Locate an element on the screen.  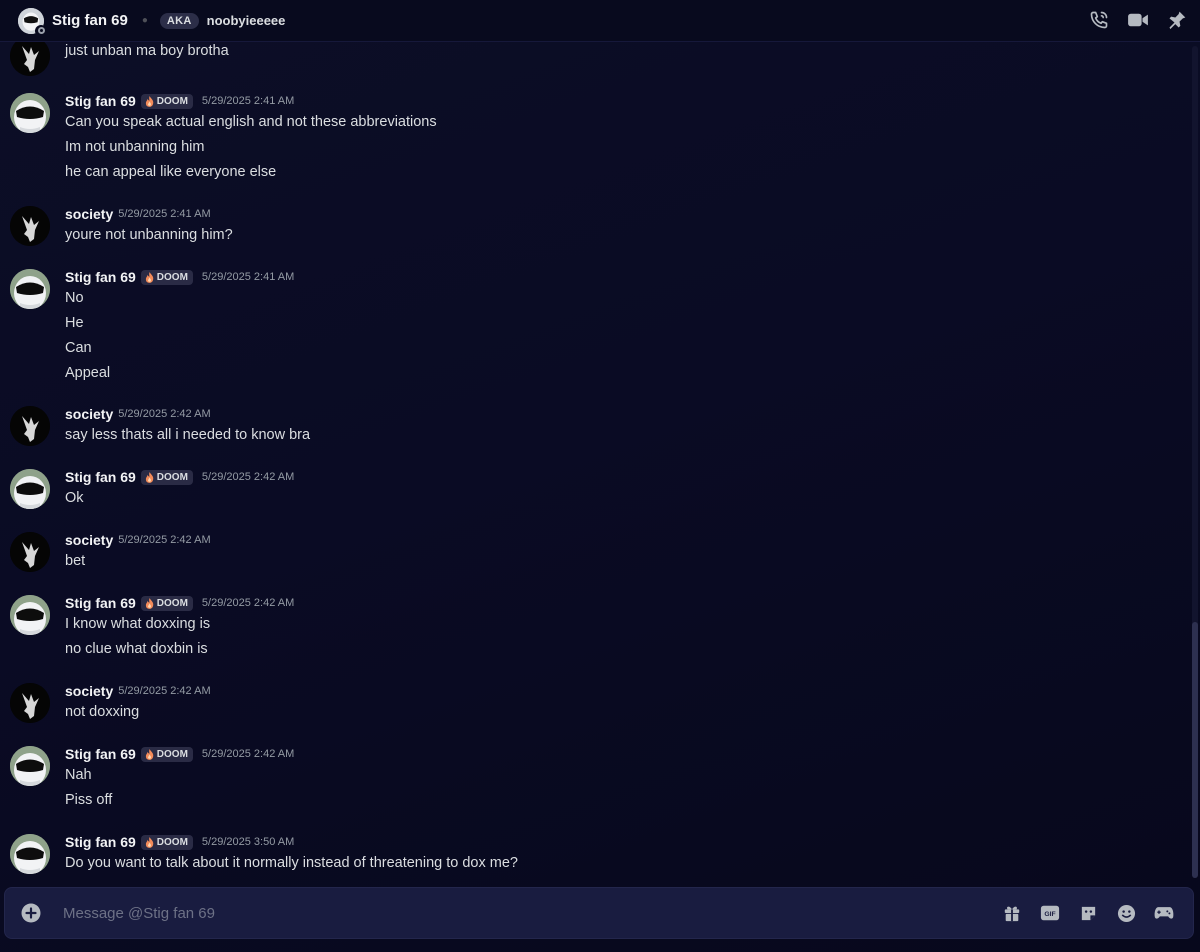
message-text: youre not unbanning him? is located at coordinates (149, 235).